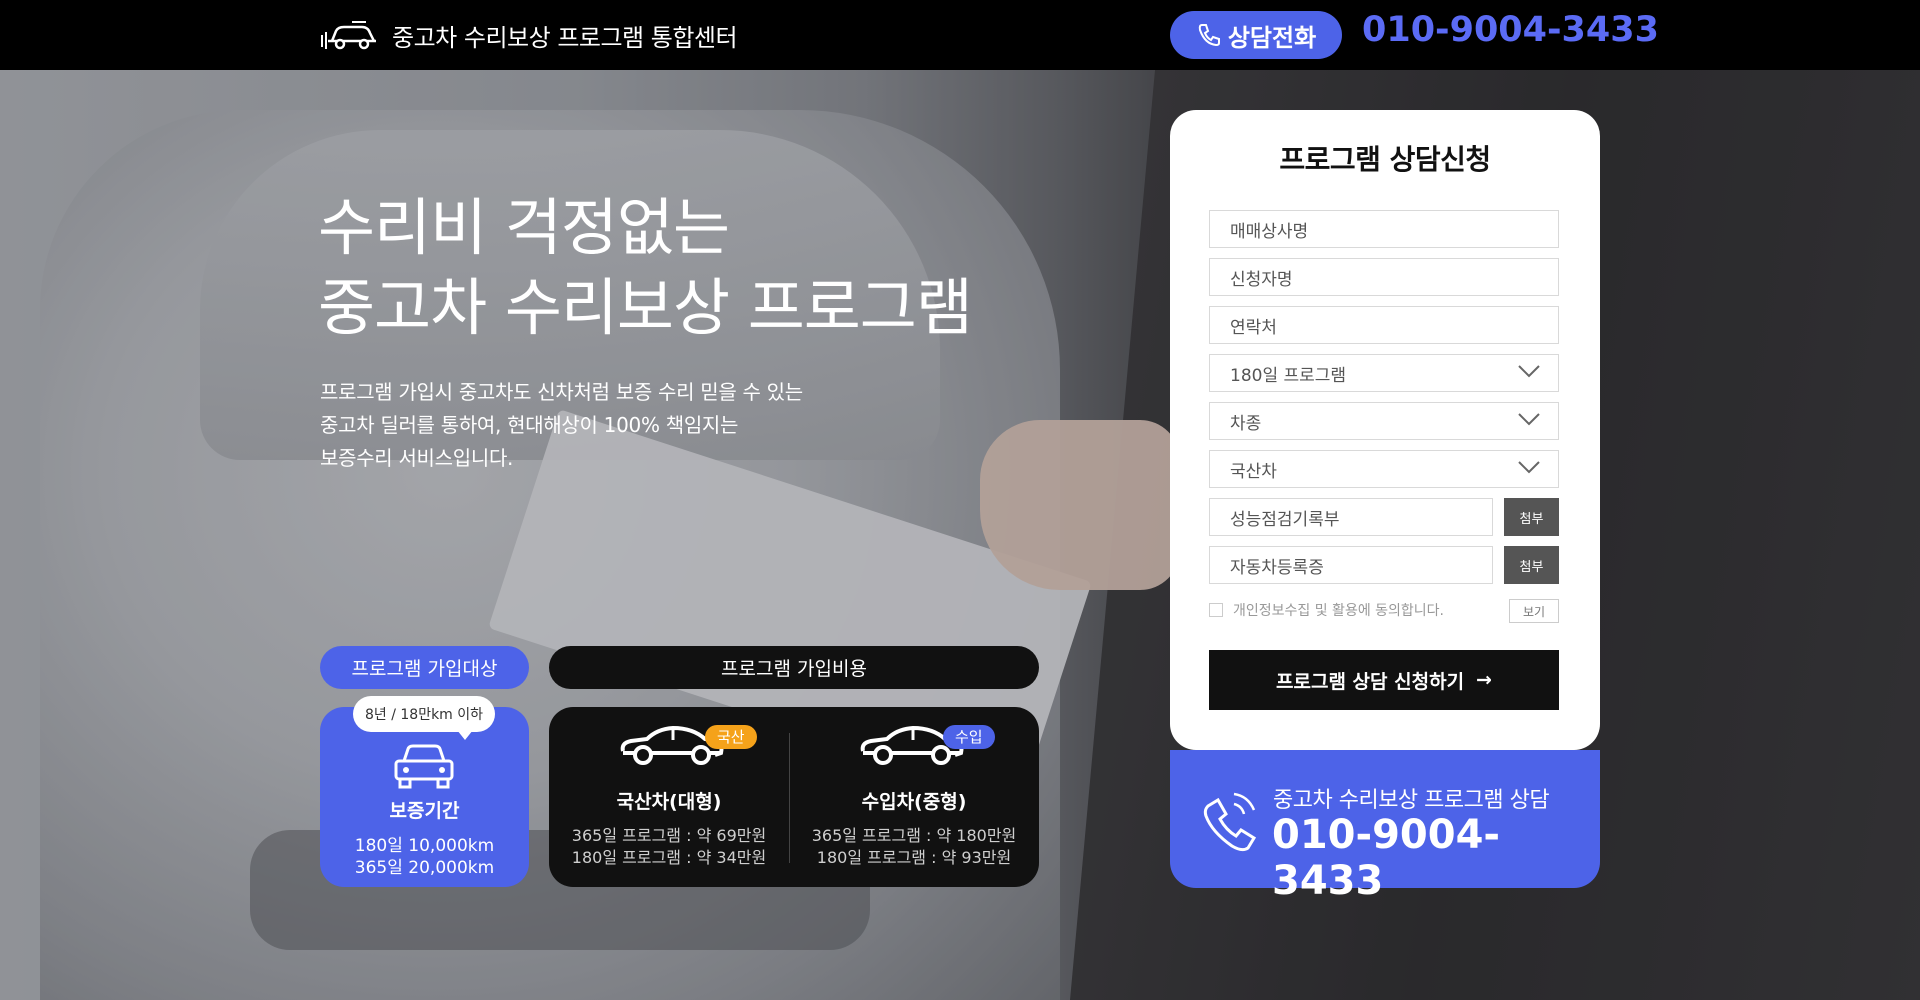 Image resolution: width=1920 pixels, height=1000 pixels. Describe the element at coordinates (1510, 30) in the screenshot. I see `header-phone-number: 010-9004-3433` at that location.